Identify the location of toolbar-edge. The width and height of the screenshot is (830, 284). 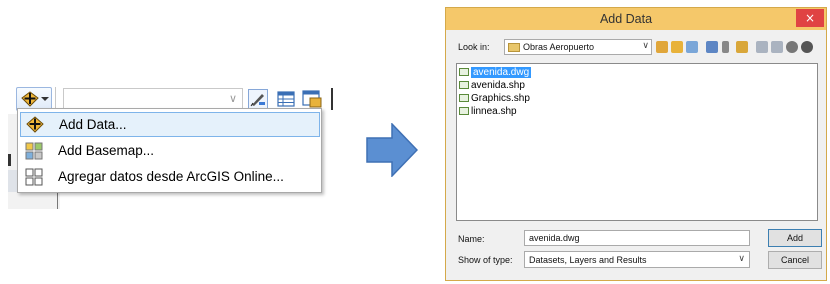
(332, 99).